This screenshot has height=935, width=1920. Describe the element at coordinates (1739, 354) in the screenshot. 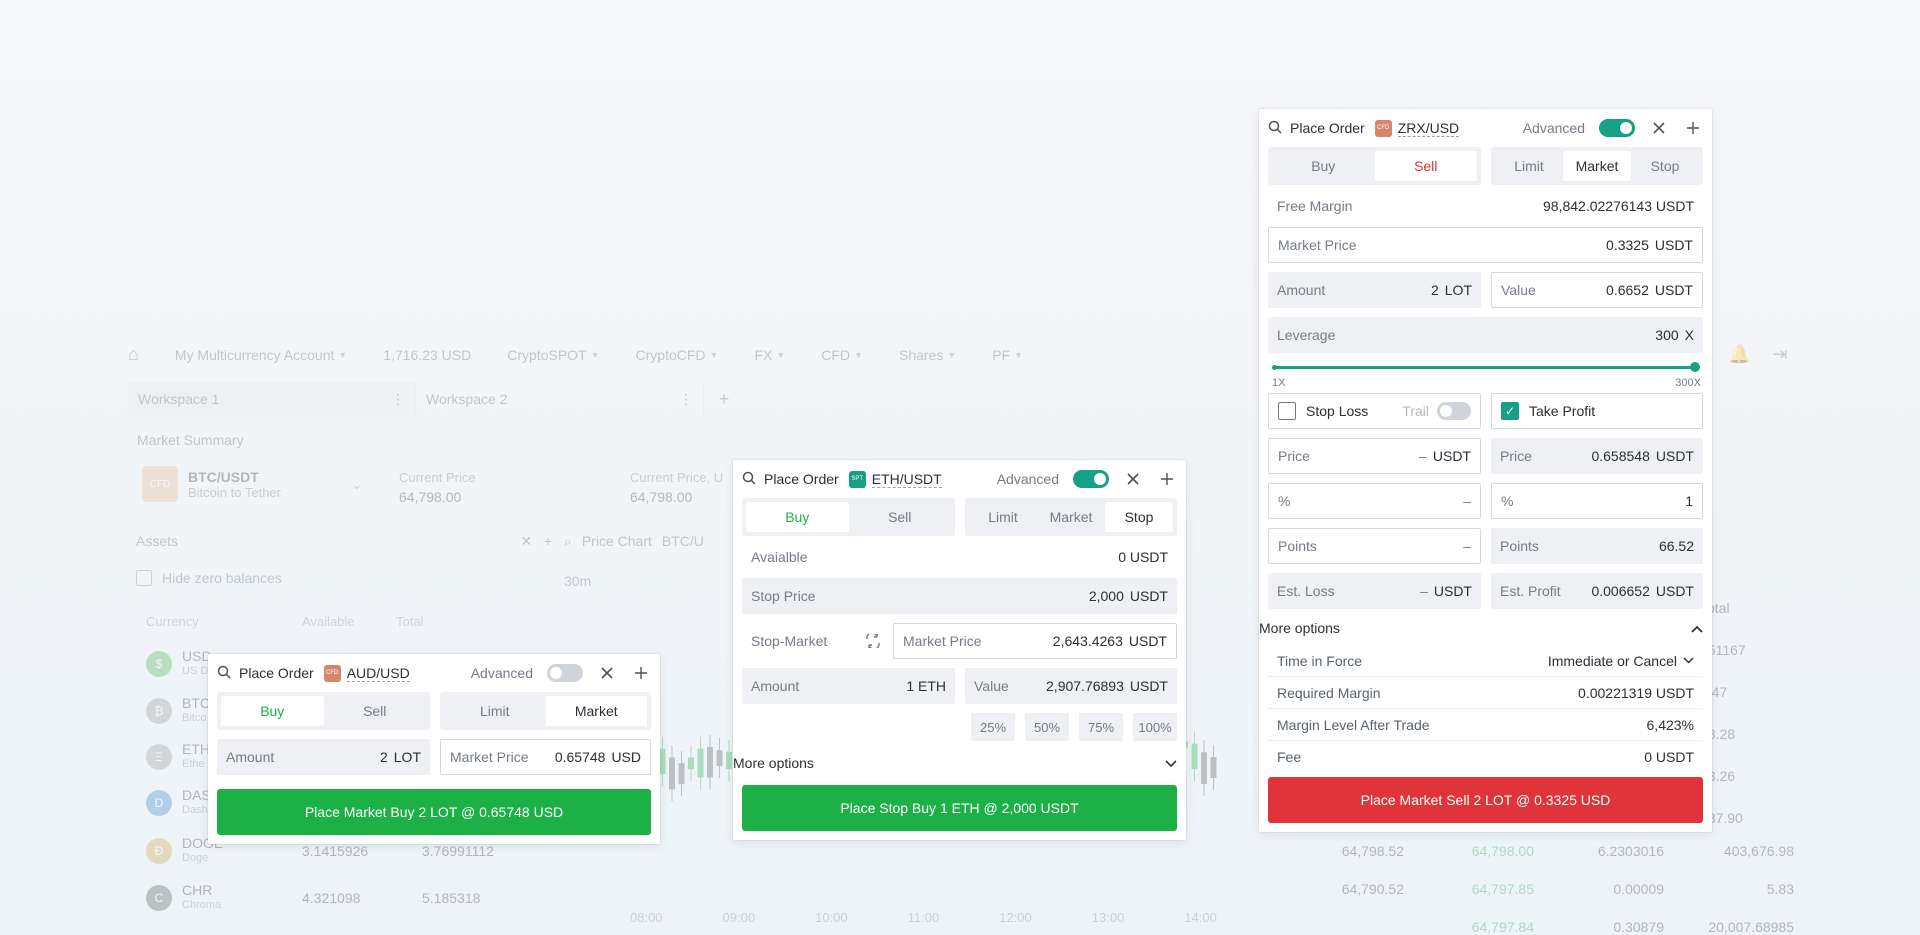

I see `bell-icon: 🔔` at that location.